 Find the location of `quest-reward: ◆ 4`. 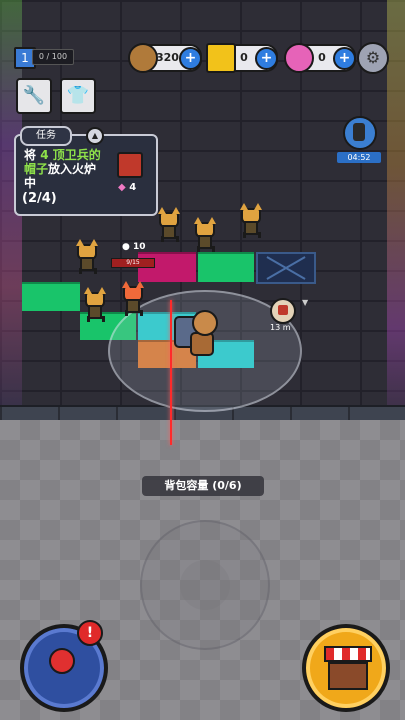

quest-reward: ◆ 4 is located at coordinates (127, 187).